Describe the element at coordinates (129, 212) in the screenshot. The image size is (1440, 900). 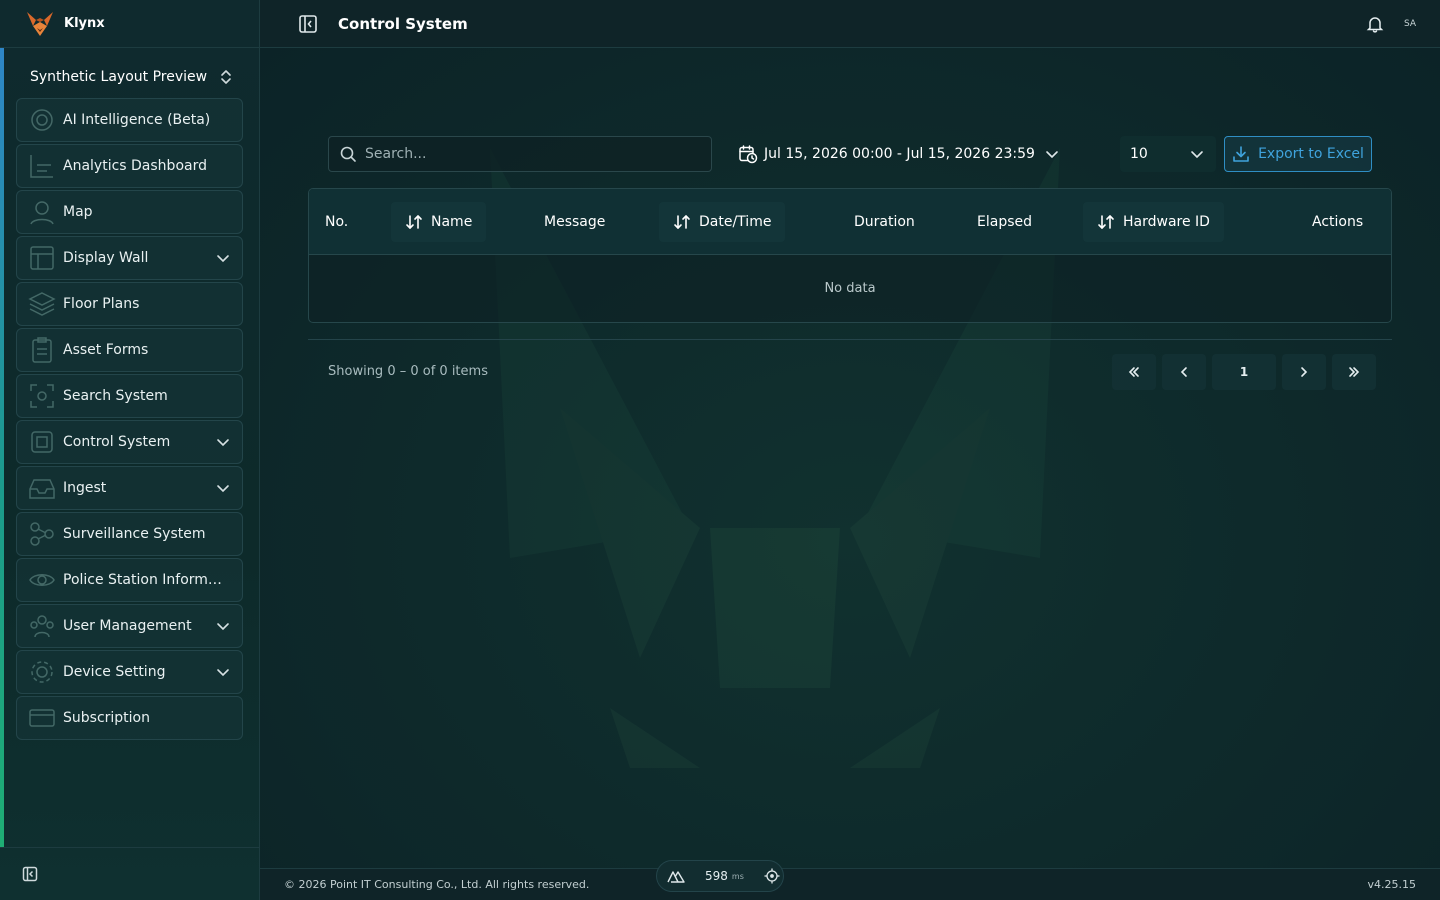
I see `sidebar-item-map: Map` at that location.